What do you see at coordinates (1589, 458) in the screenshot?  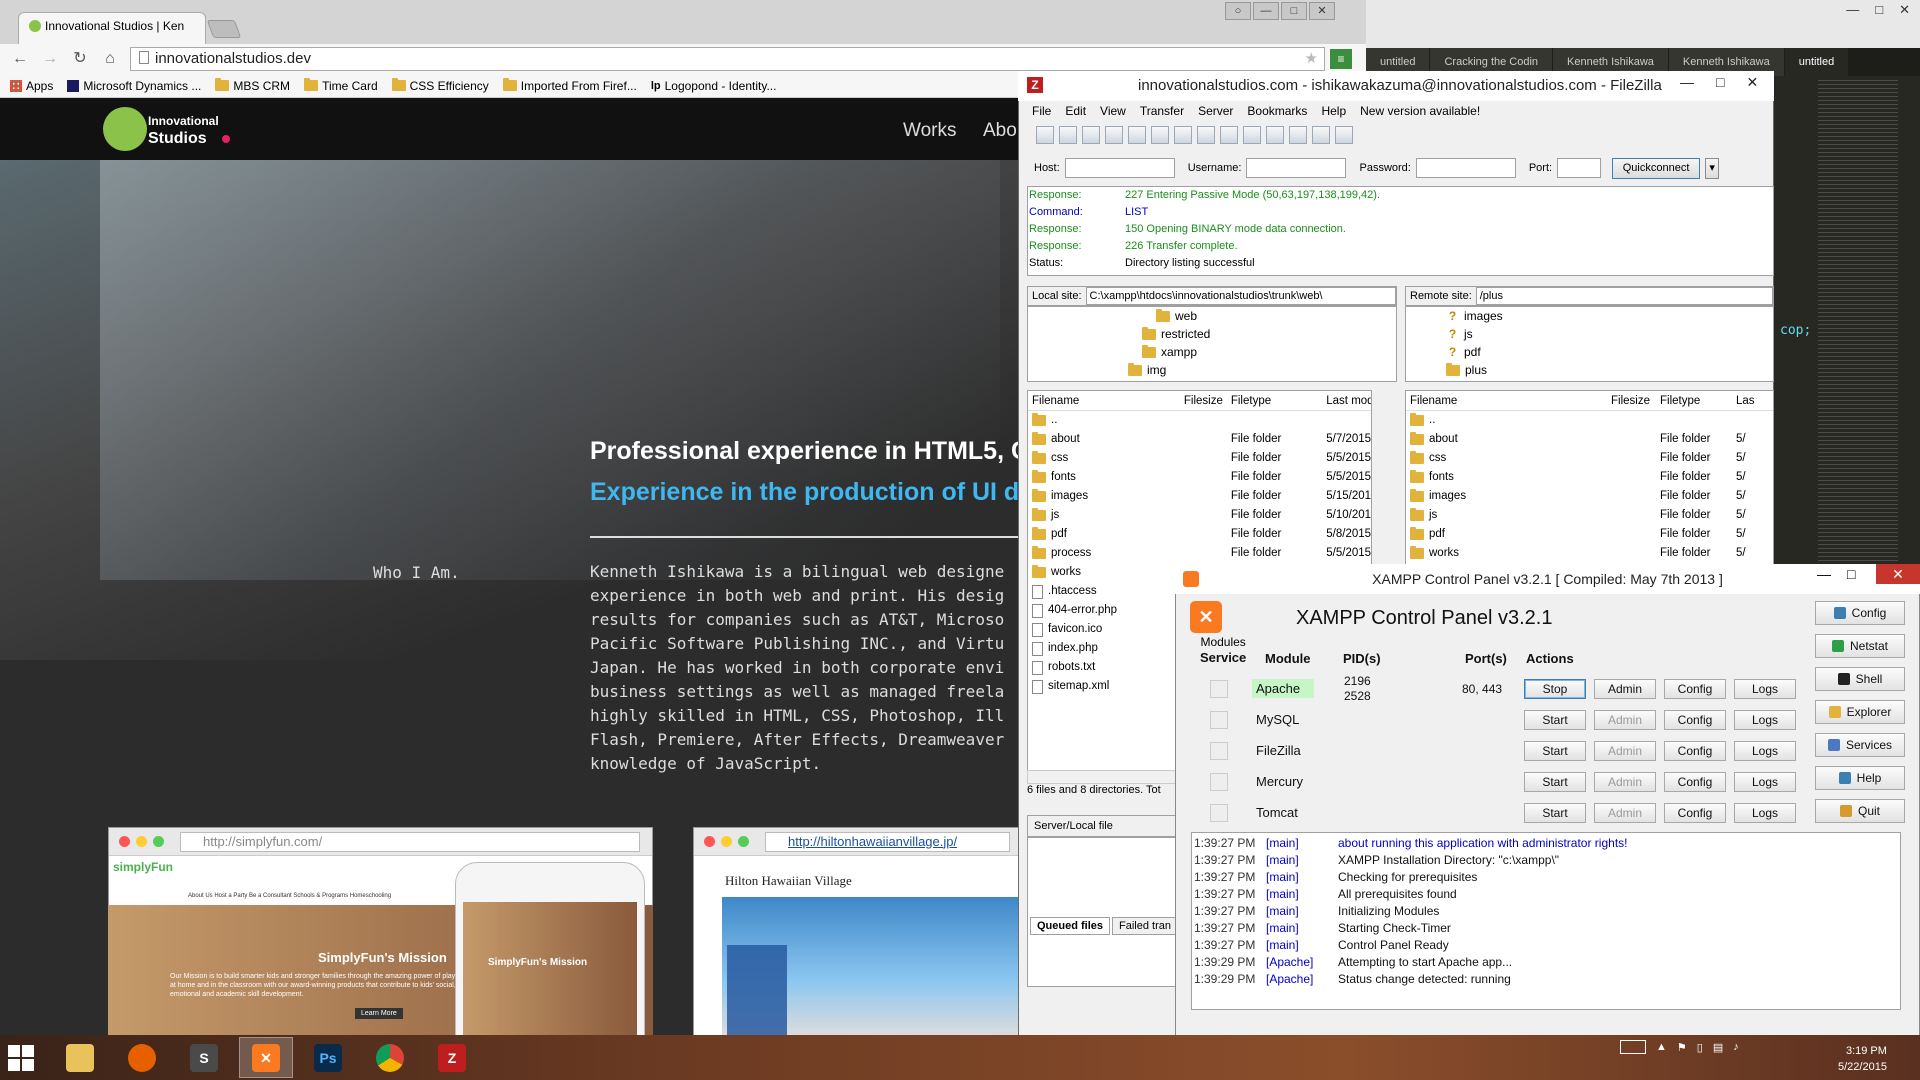 I see `remote-file-row: css File folder 5/` at bounding box center [1589, 458].